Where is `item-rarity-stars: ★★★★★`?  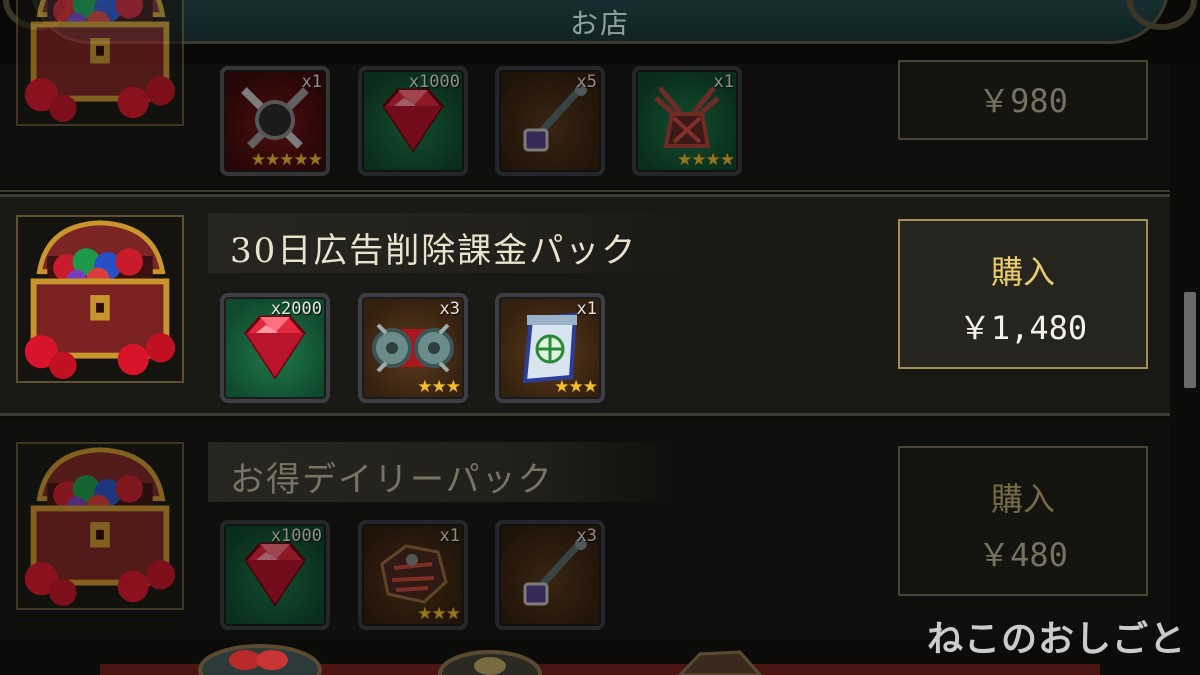
item-rarity-stars: ★★★★★ is located at coordinates (286, 160).